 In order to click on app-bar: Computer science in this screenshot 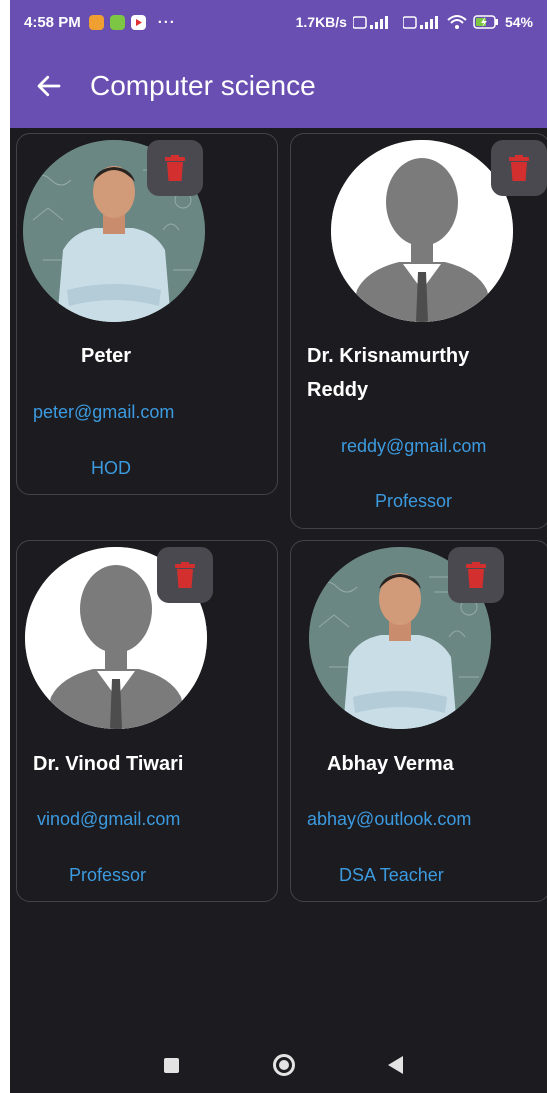, I will do `click(278, 86)`.